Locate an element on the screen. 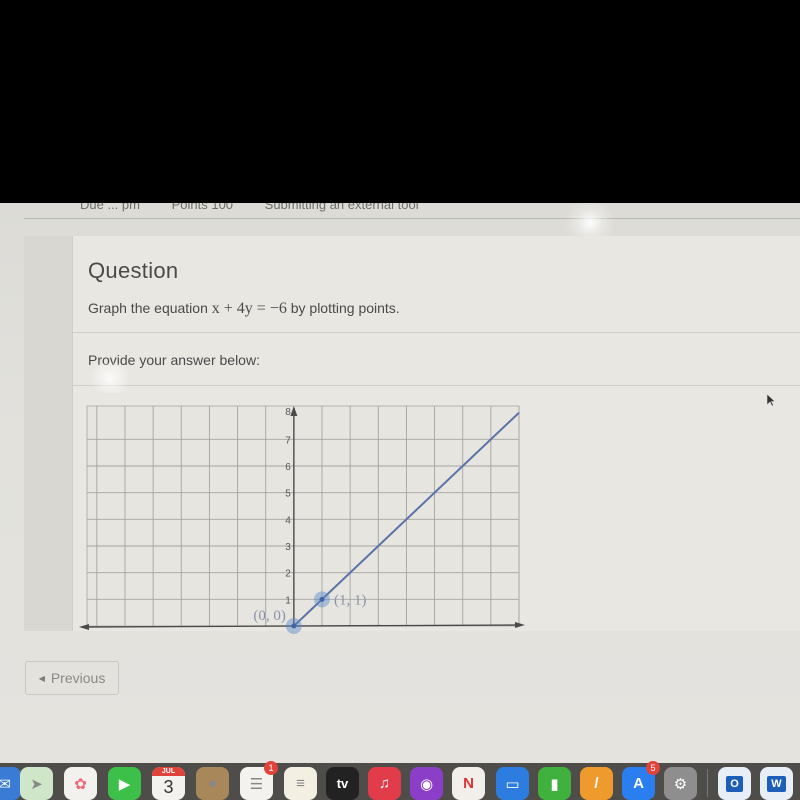 The height and width of the screenshot is (800, 800). pages-icon: / is located at coordinates (596, 783).